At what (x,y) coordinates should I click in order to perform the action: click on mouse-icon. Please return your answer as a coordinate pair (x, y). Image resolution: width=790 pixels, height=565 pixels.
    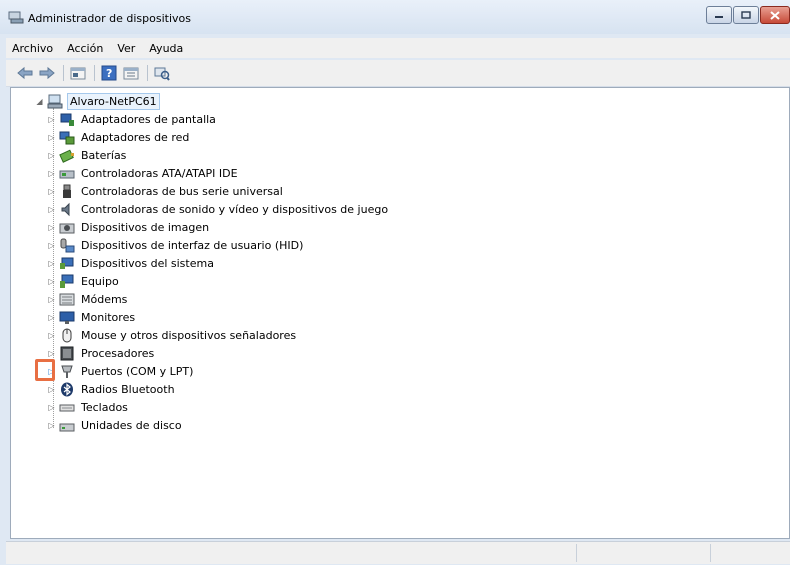
    Looking at the image, I should click on (67, 335).